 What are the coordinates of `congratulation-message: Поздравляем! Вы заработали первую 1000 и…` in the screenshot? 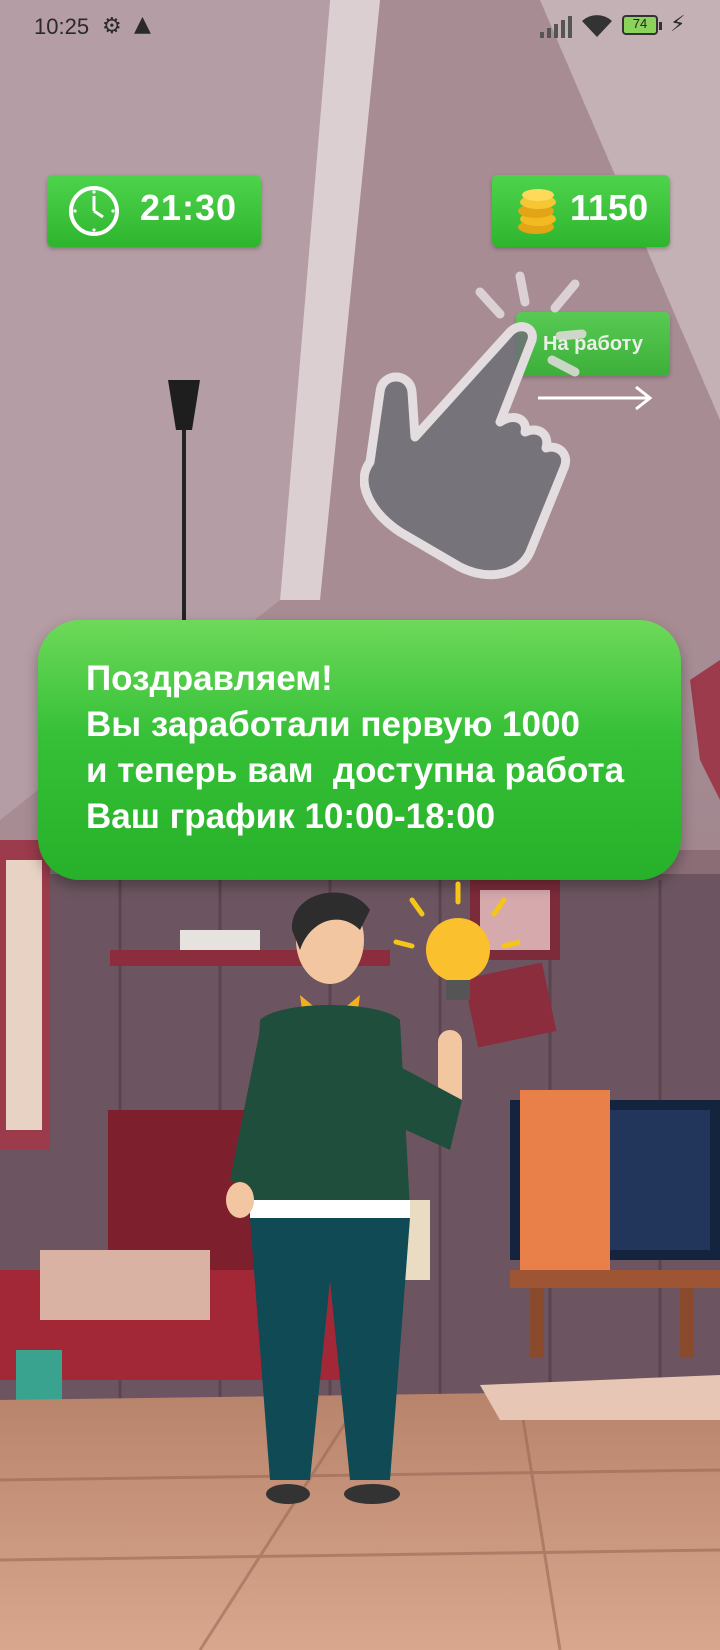 It's located at (359, 750).